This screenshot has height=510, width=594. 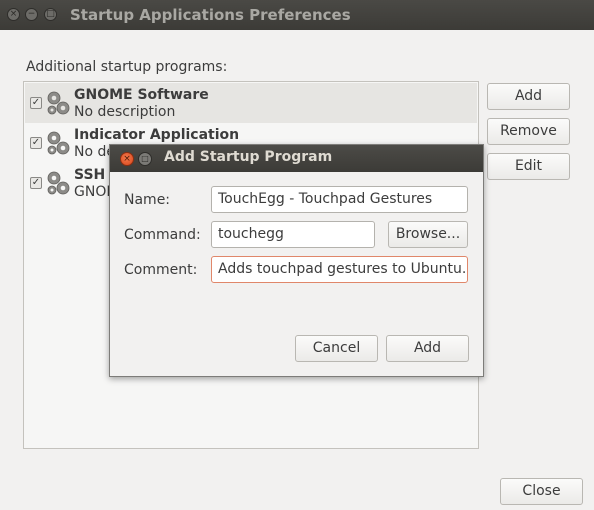 What do you see at coordinates (427, 348) in the screenshot?
I see `dialog-add-button: Add` at bounding box center [427, 348].